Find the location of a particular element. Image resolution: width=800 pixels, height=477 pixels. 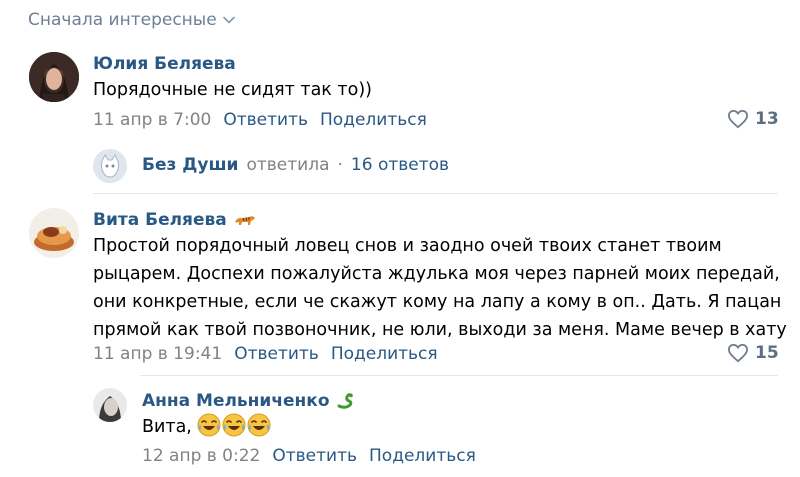

comment-meta: 11 апр в 7:00 Ответить Поделиться is located at coordinates (260, 120).